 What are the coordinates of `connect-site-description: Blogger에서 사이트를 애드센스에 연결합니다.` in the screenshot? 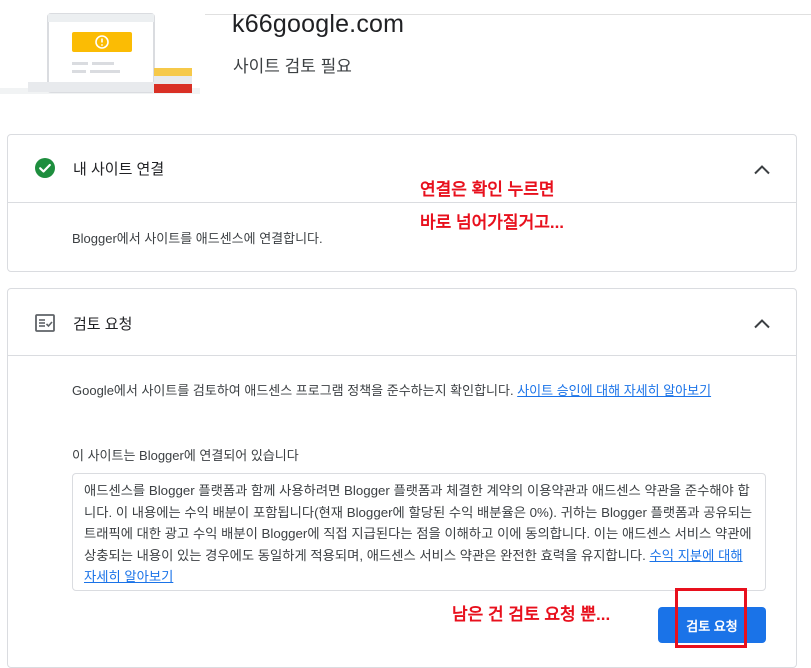 It's located at (197, 238).